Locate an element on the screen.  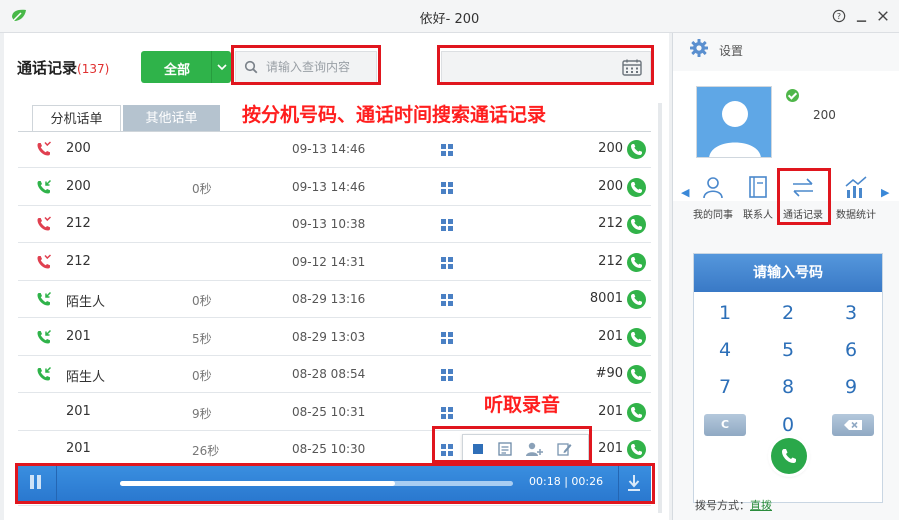
person-icon is located at coordinates (713, 188).